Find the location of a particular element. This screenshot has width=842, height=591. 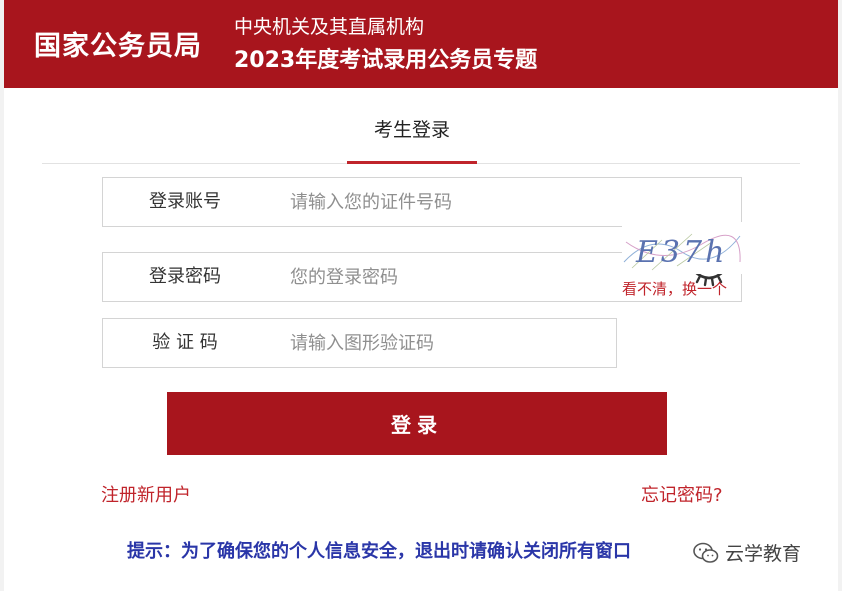

wechat-icon is located at coordinates (706, 552).